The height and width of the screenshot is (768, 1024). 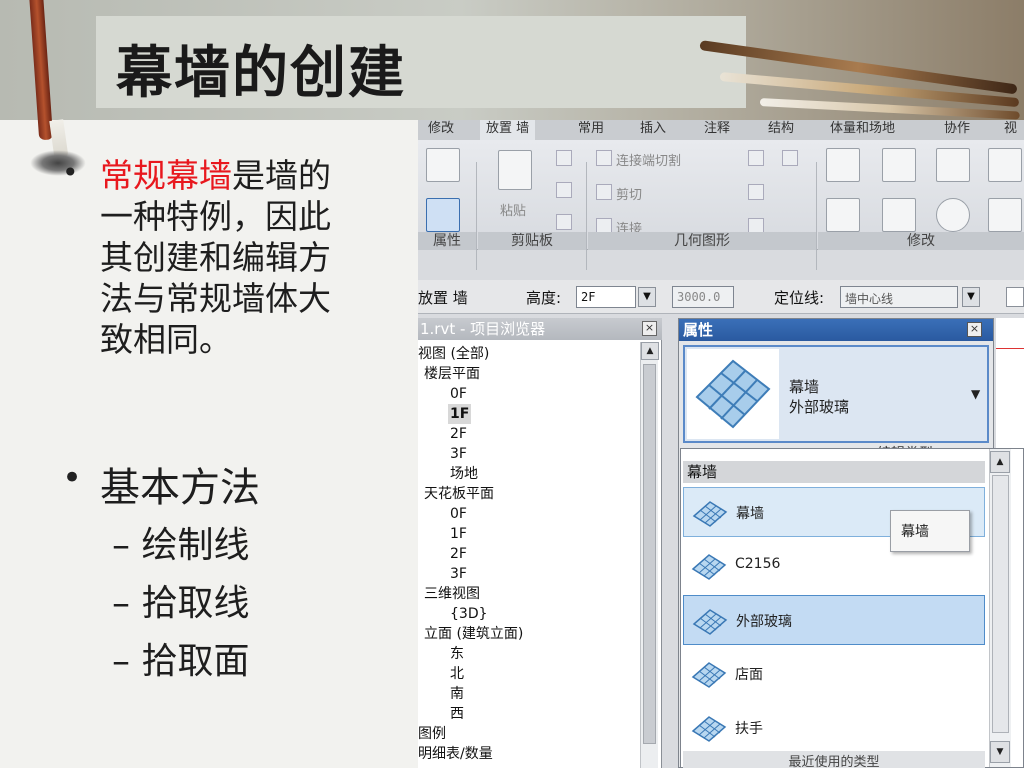 I want to click on mirror-icon, so click(x=953, y=165).